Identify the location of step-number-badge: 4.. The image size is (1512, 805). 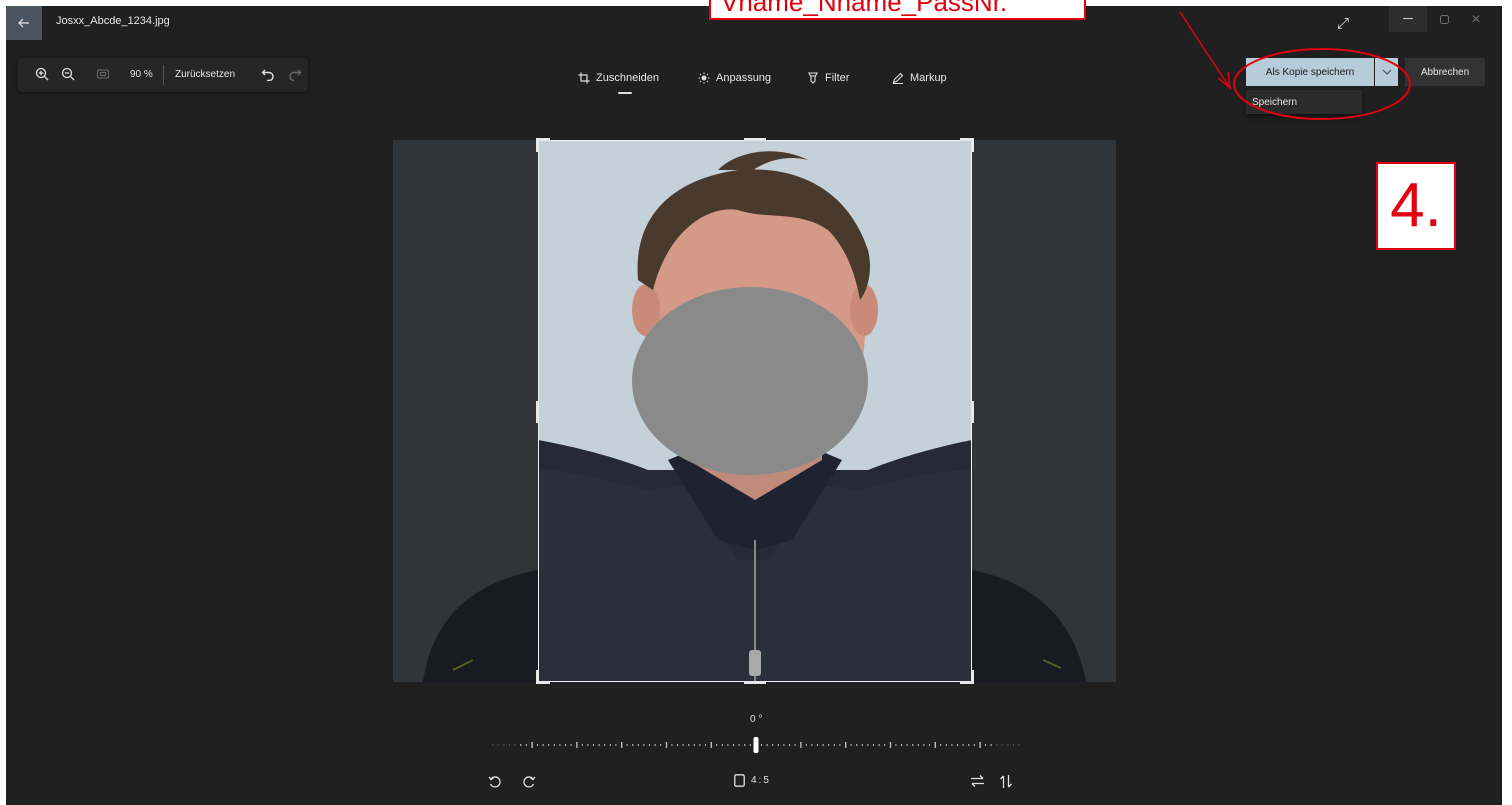
(1416, 206).